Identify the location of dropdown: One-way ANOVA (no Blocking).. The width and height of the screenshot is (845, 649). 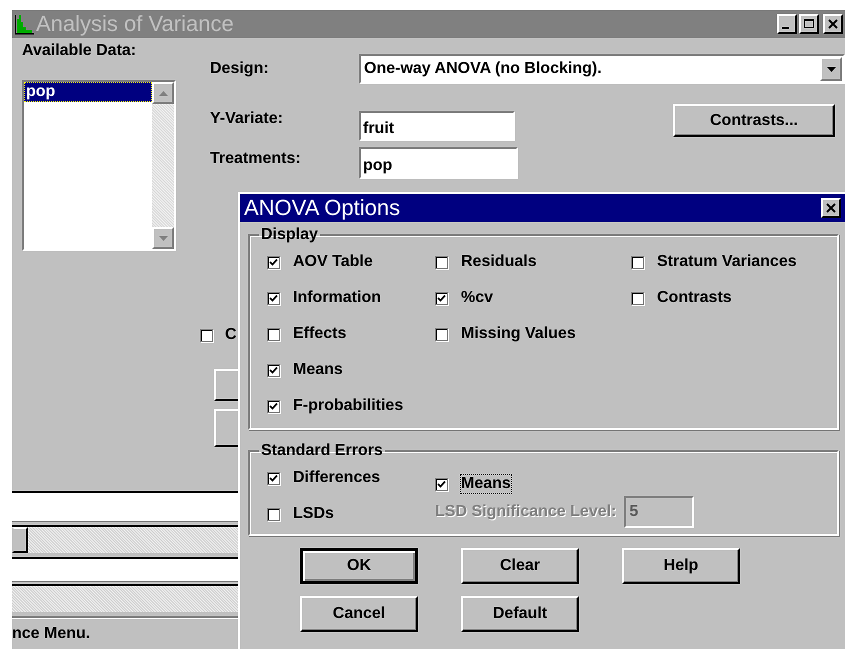
(602, 69).